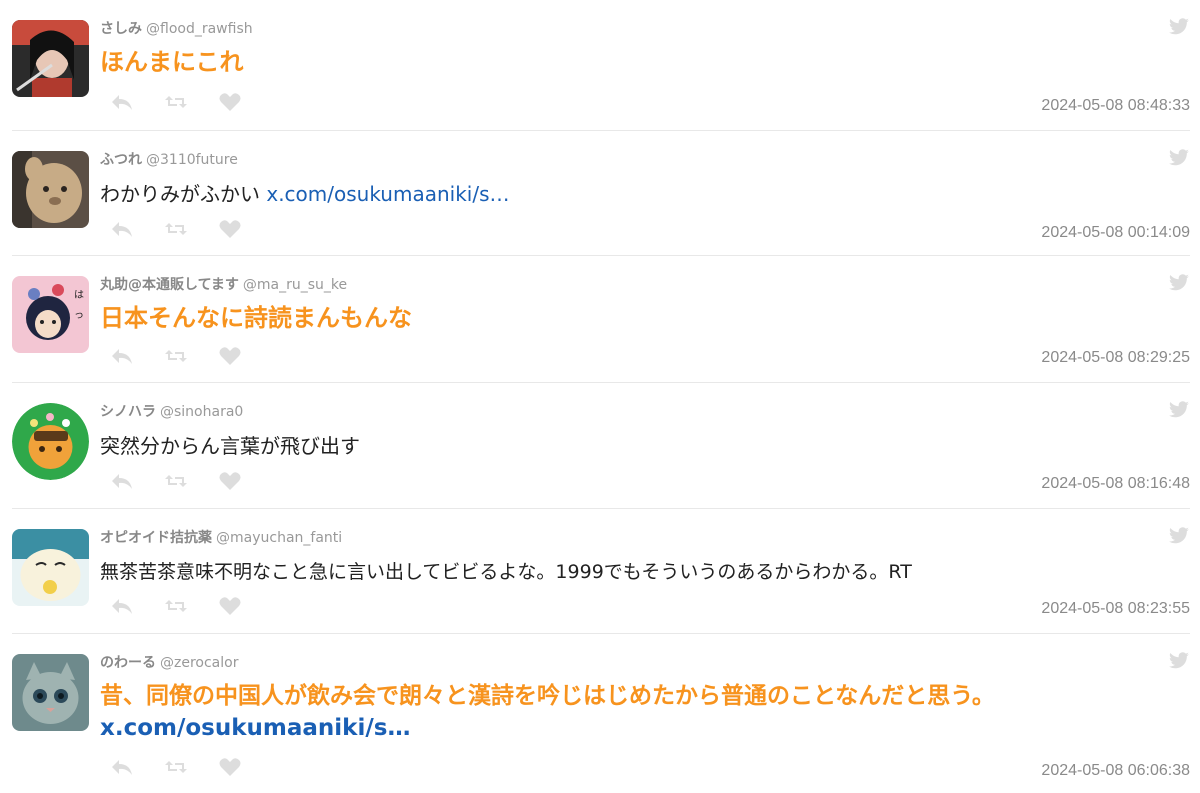  Describe the element at coordinates (547, 696) in the screenshot. I see `tweet-text-content: 昔、同僚の中国人が飲み会で朗々と漢詩を吟じはじめたから普通のことなんだと思う。` at that location.